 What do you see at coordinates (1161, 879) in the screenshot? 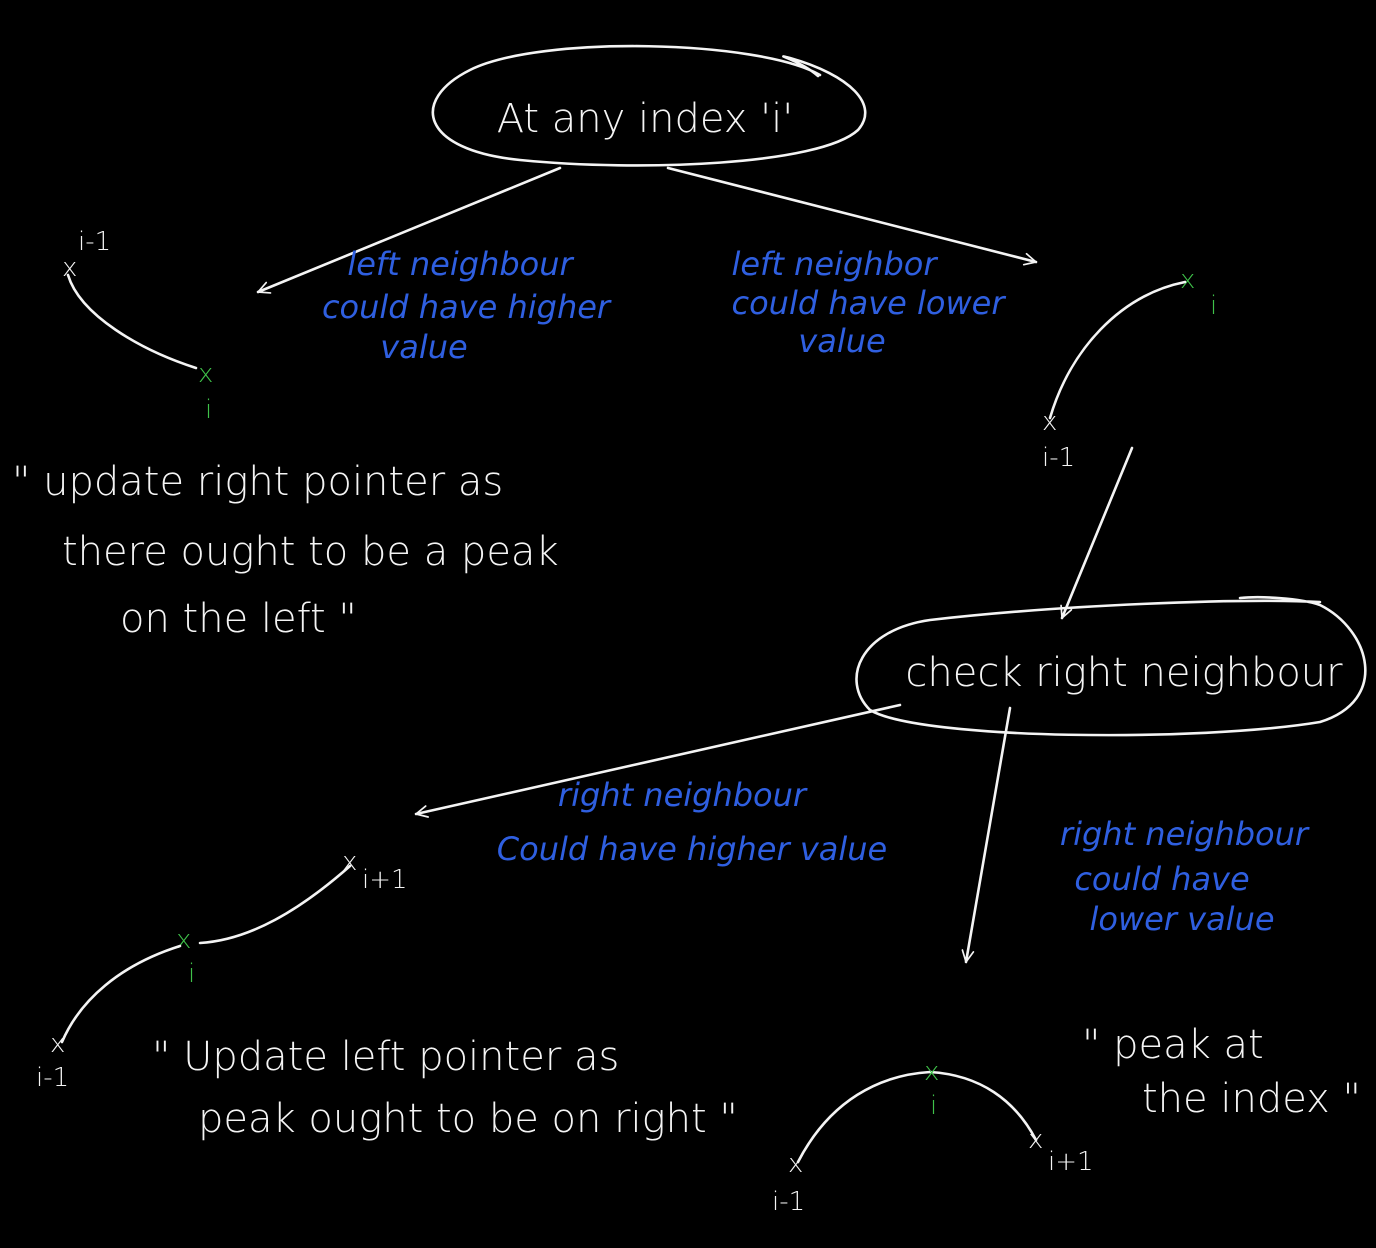
I see `edge-label-line: could have` at bounding box center [1161, 879].